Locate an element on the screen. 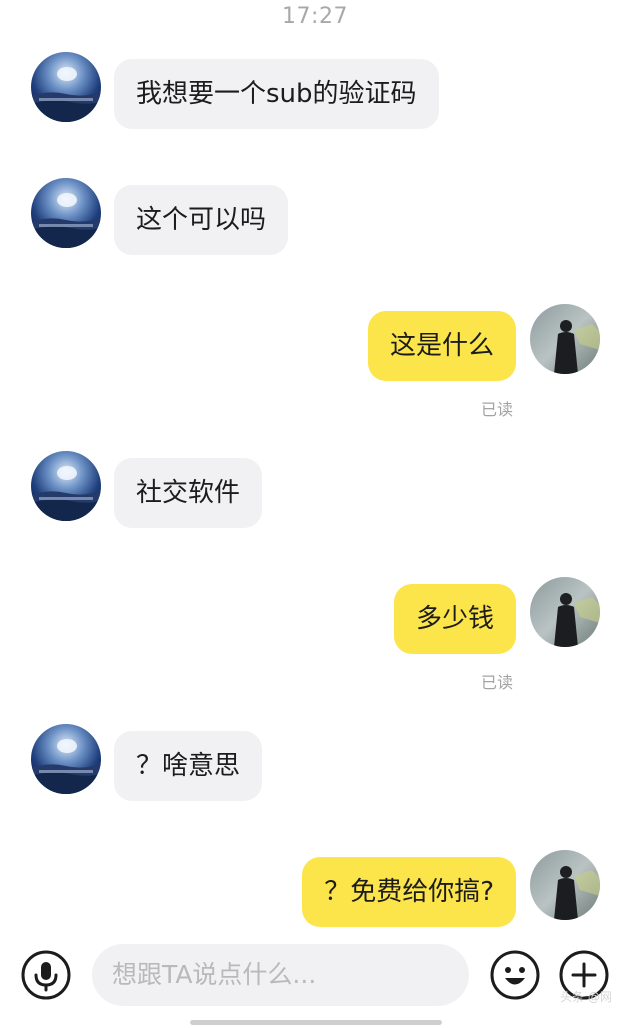 The width and height of the screenshot is (630, 1028). message-bubble-outgoing: ？免费给你搞? is located at coordinates (409, 892).